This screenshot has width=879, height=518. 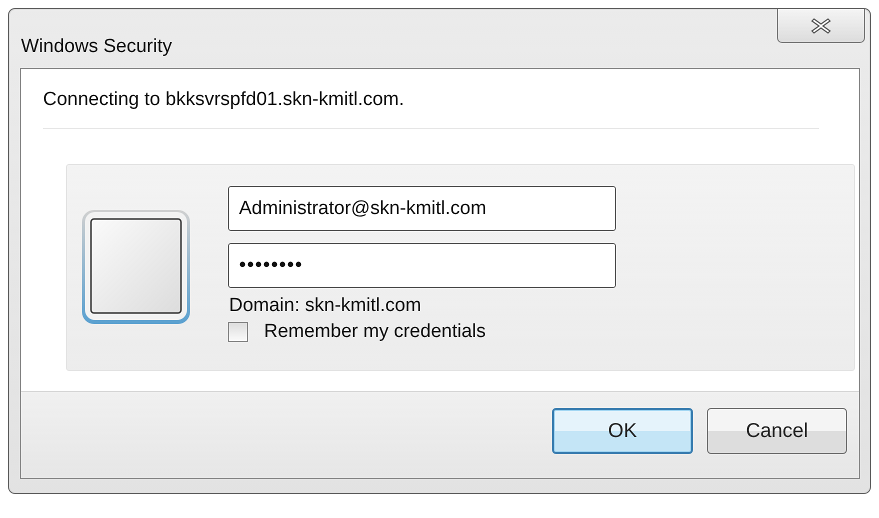 I want to click on remember-label: Remember my credentials, so click(x=375, y=332).